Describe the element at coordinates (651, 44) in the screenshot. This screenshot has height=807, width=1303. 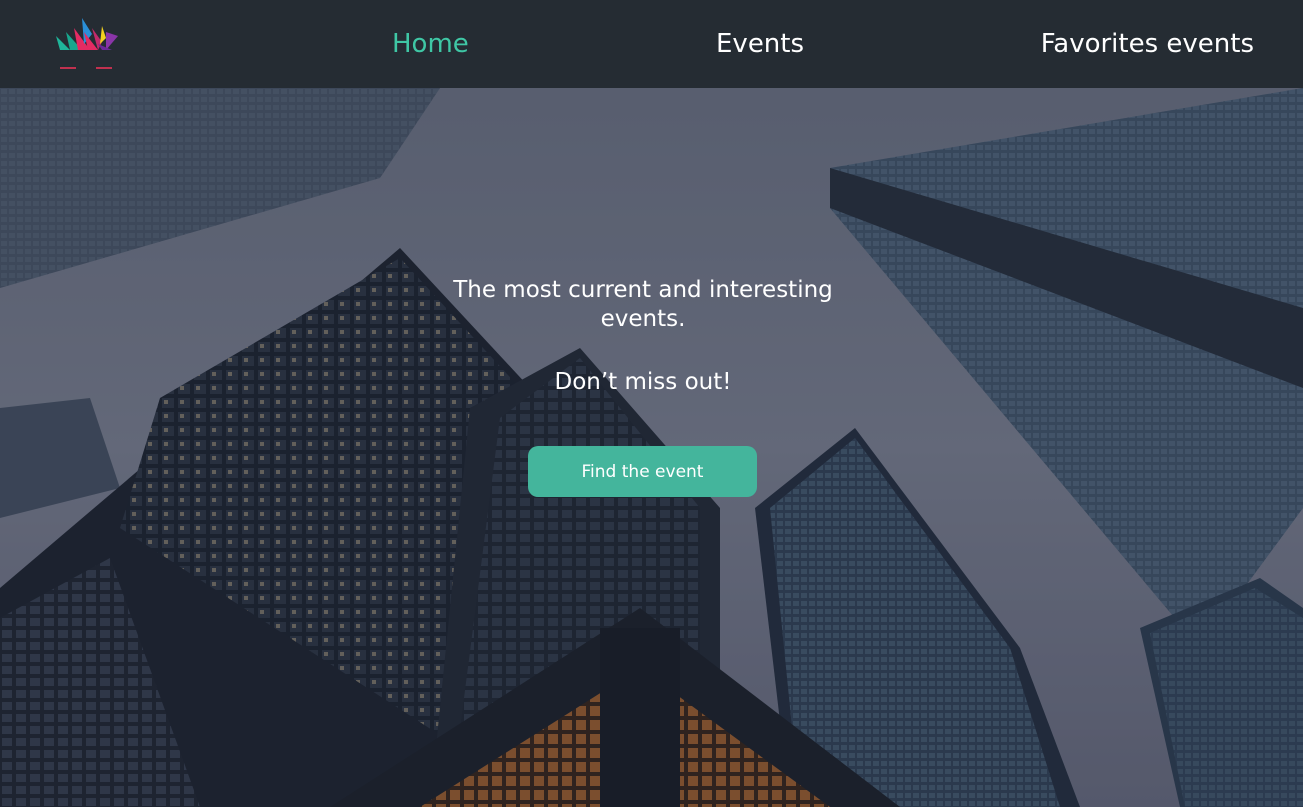
I see `top-navbar: Home Events Favorites events` at that location.